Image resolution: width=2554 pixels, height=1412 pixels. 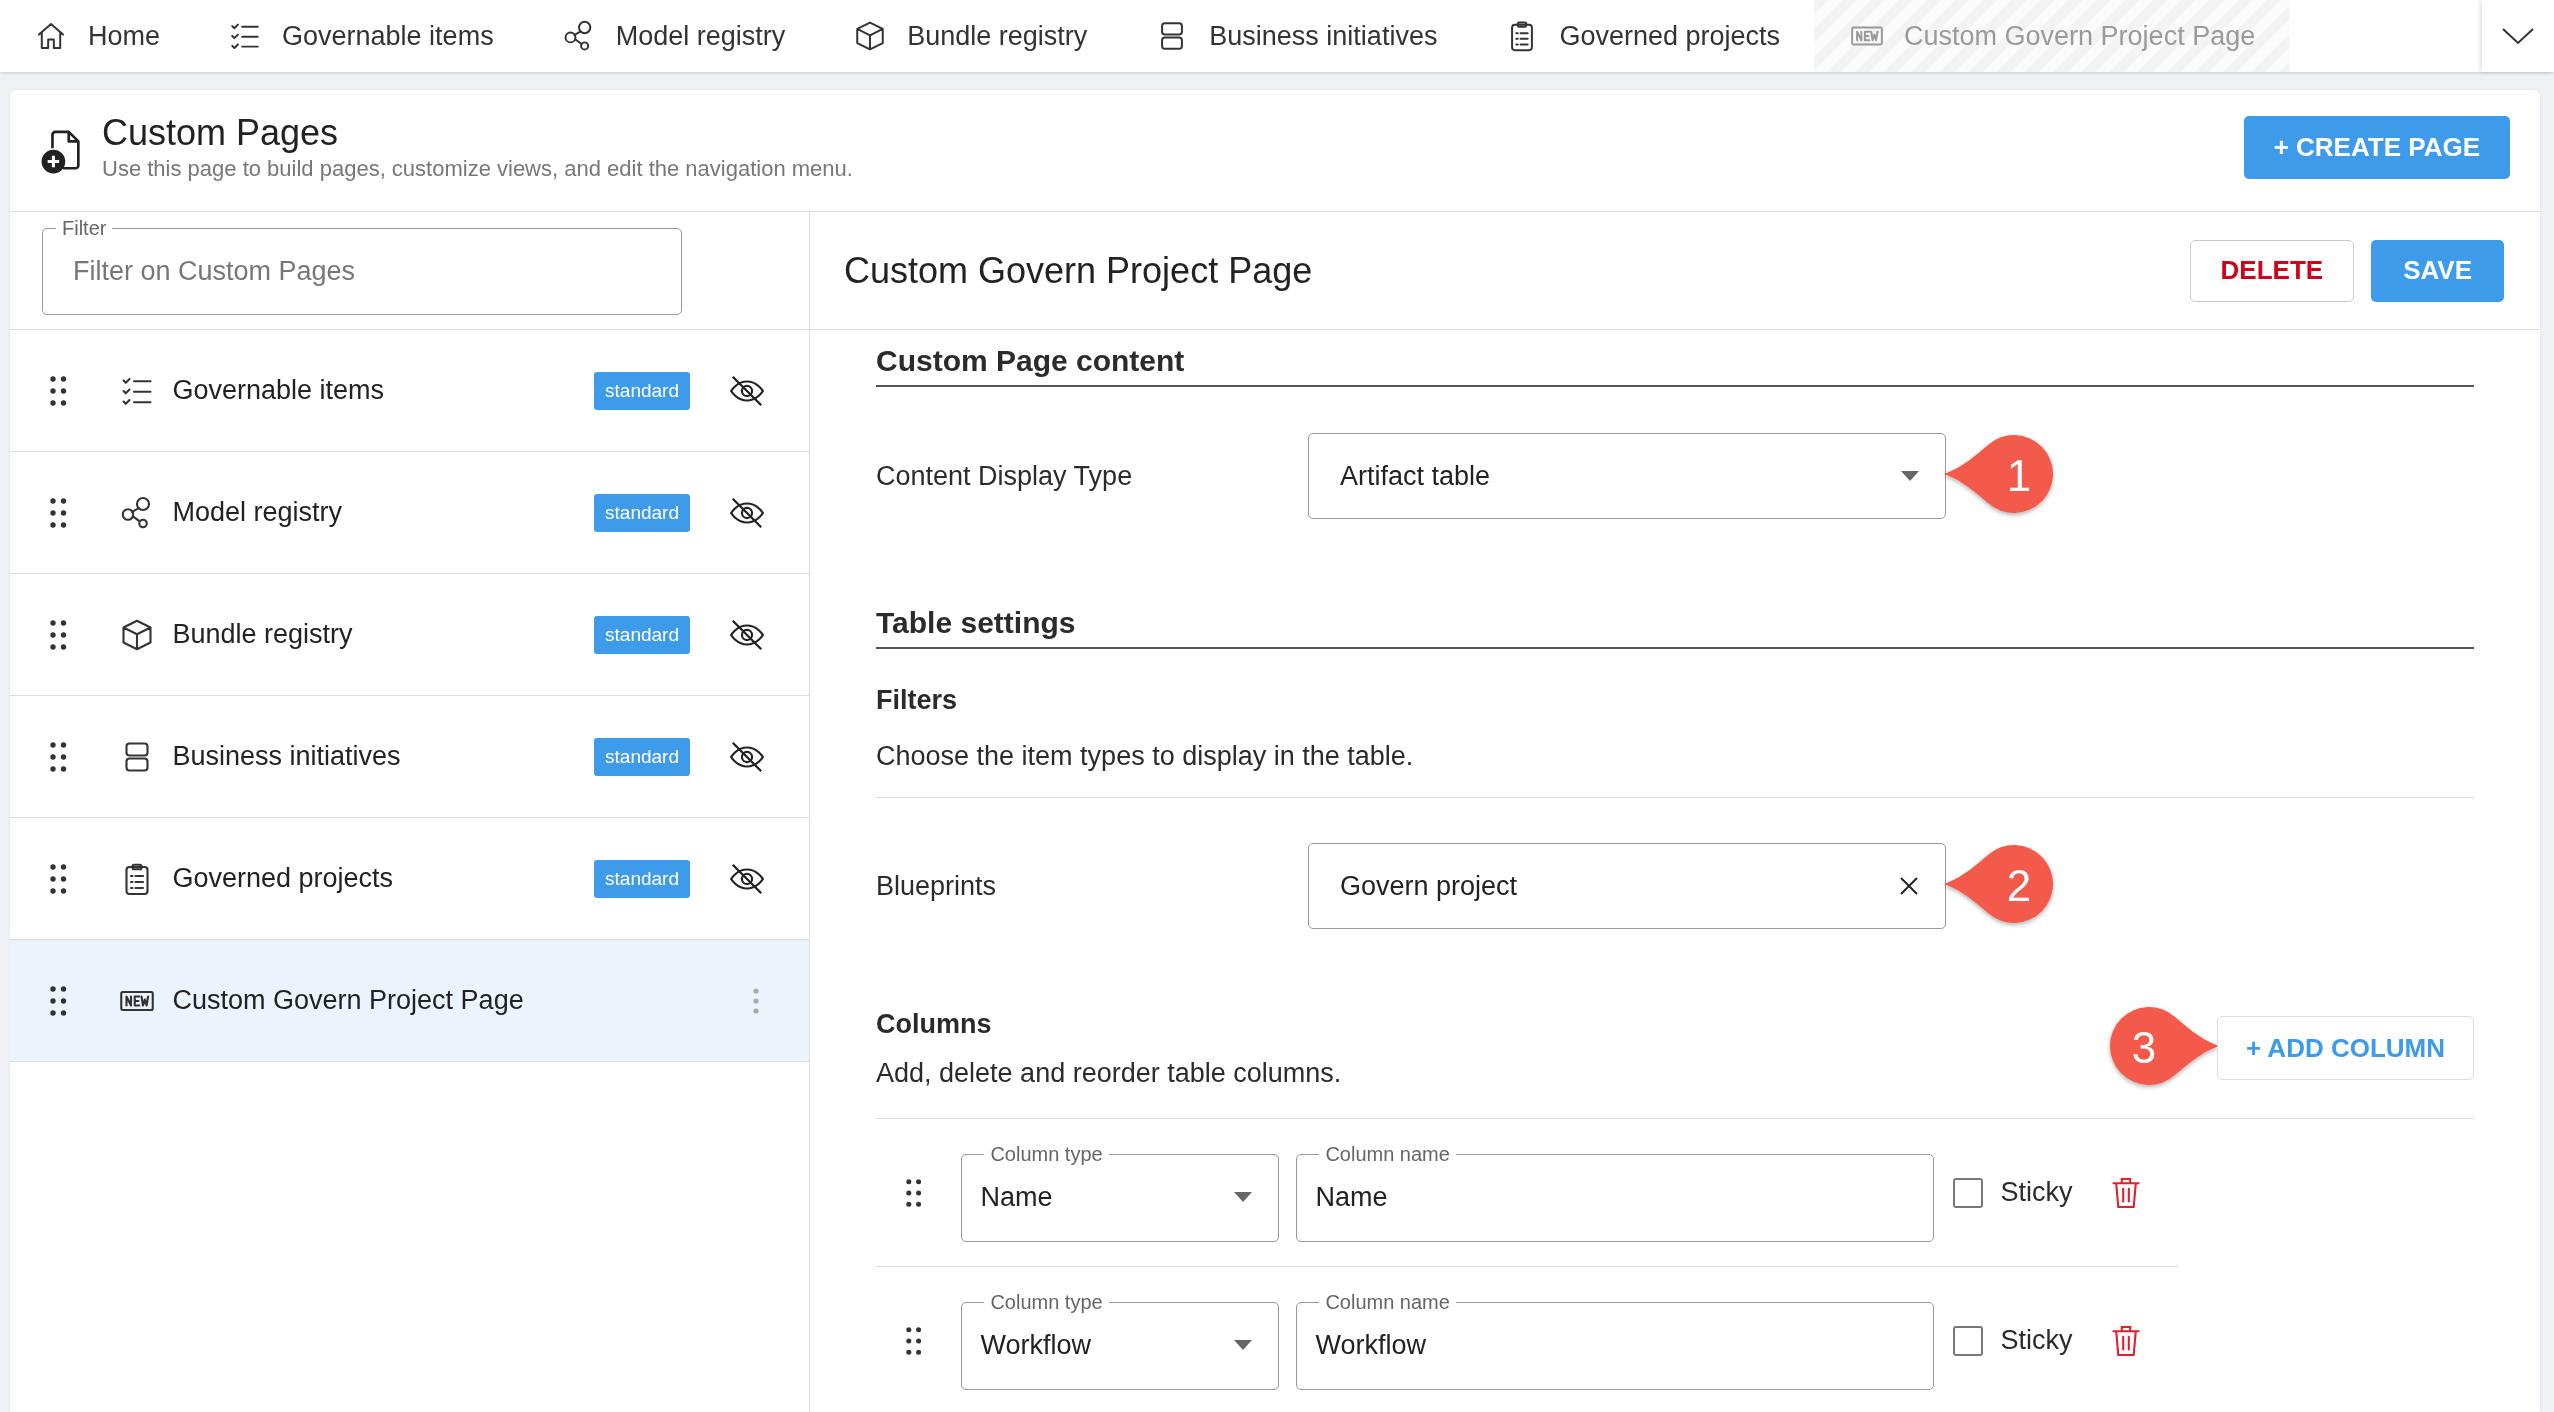 I want to click on nav-tab: Business initiatives, so click(x=1296, y=36).